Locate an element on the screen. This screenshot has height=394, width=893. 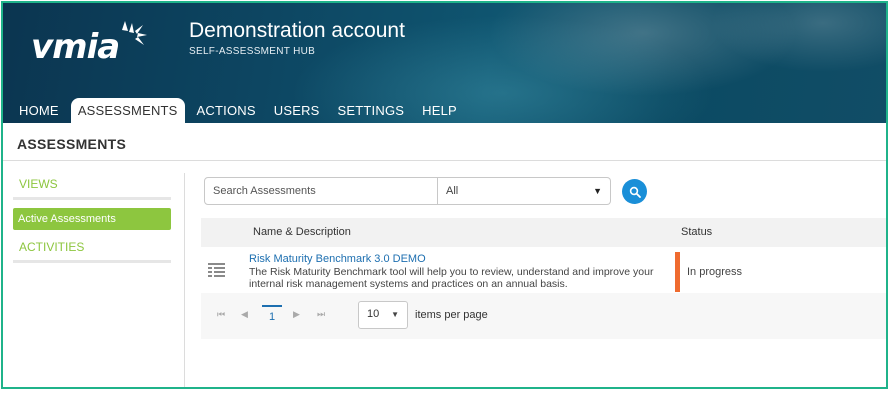
items-per-page-select: 10 ▼ is located at coordinates (383, 315).